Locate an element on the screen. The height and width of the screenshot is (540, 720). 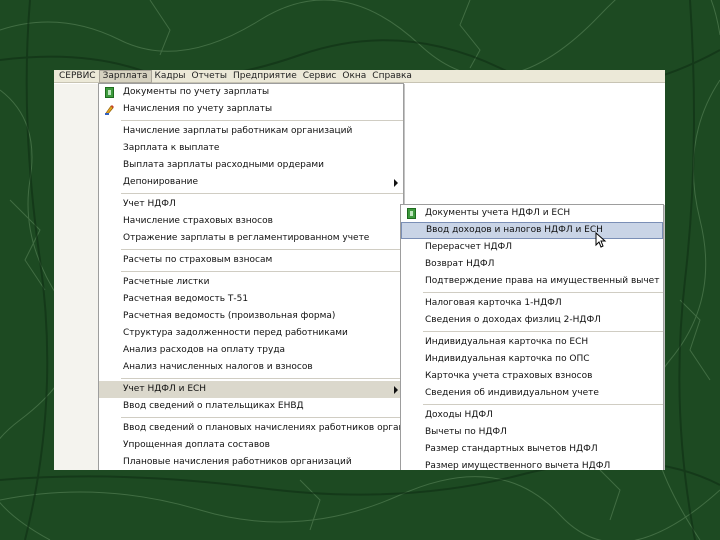
submenu-item-ndfl-documents: Документы учета НДФЛ и ЕСН is located at coordinates (532, 213).